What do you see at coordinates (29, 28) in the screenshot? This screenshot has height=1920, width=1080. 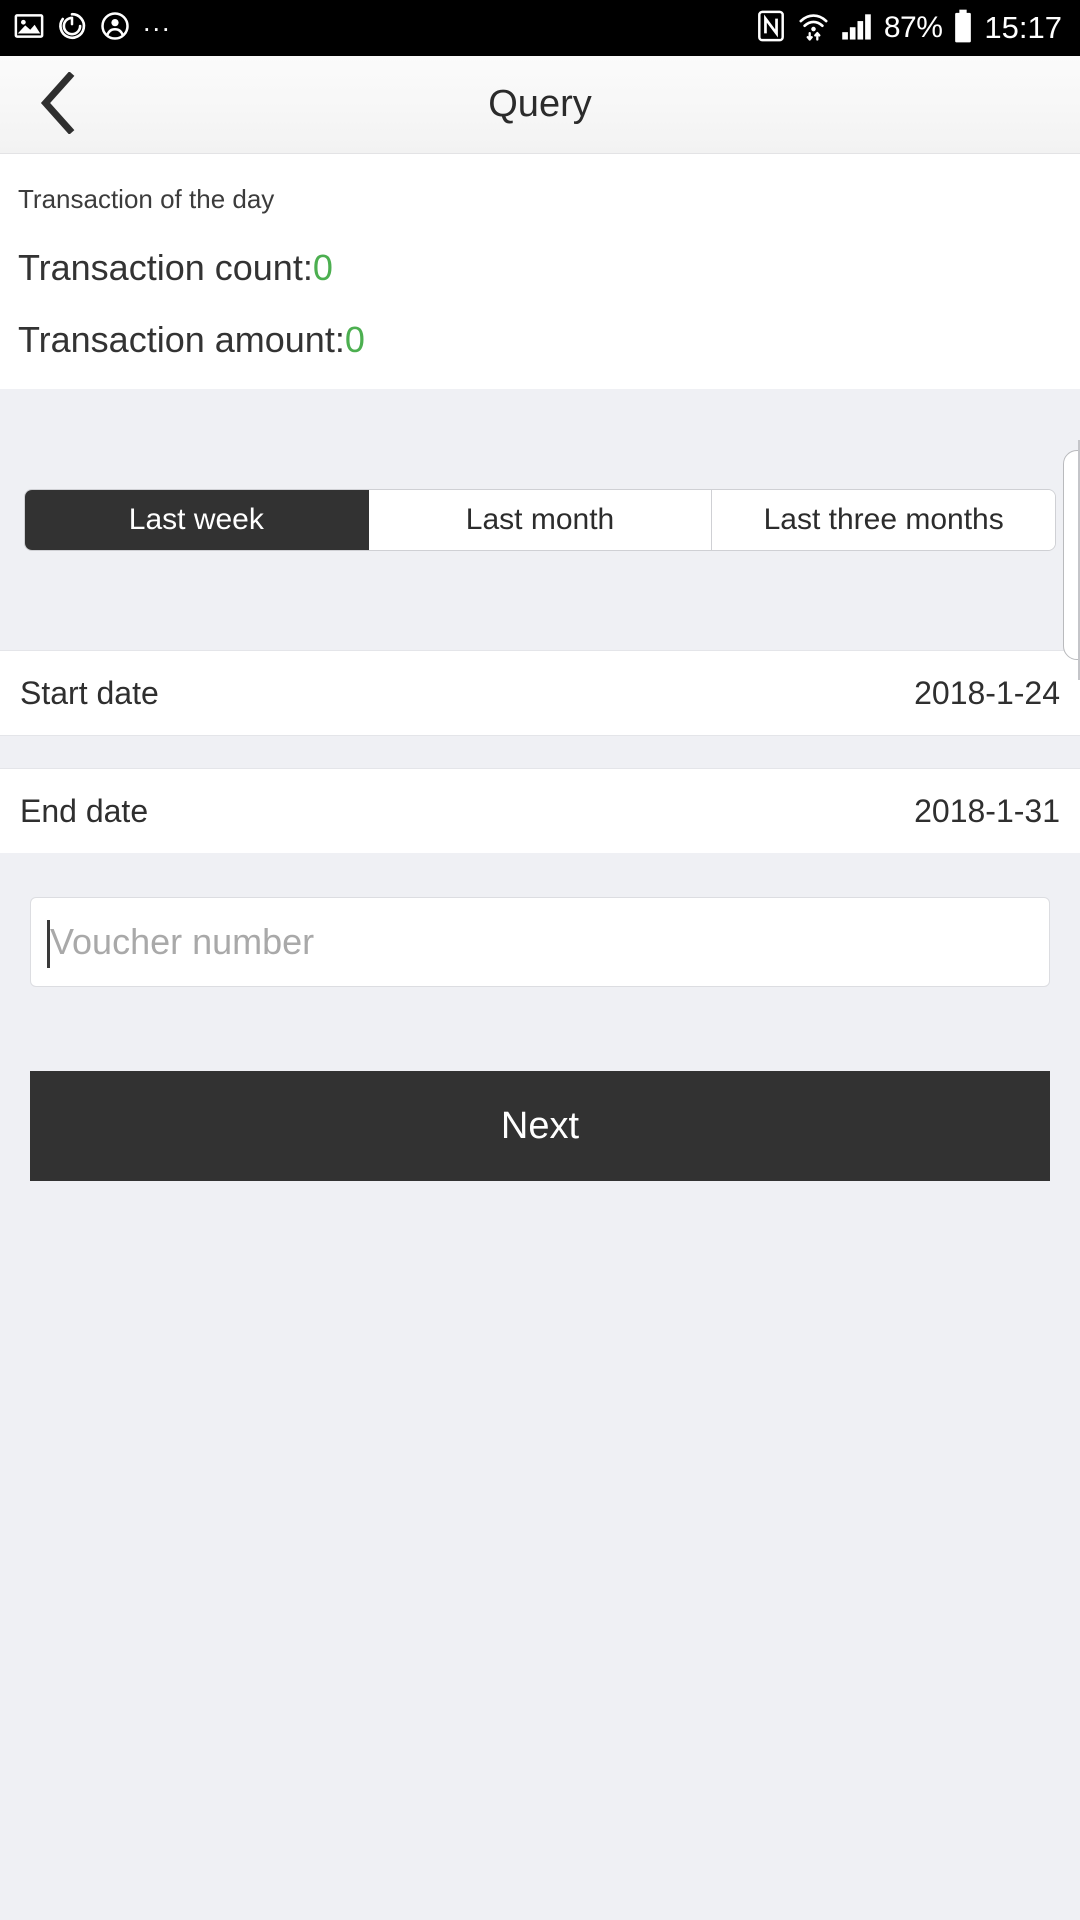 I see `image-icon` at bounding box center [29, 28].